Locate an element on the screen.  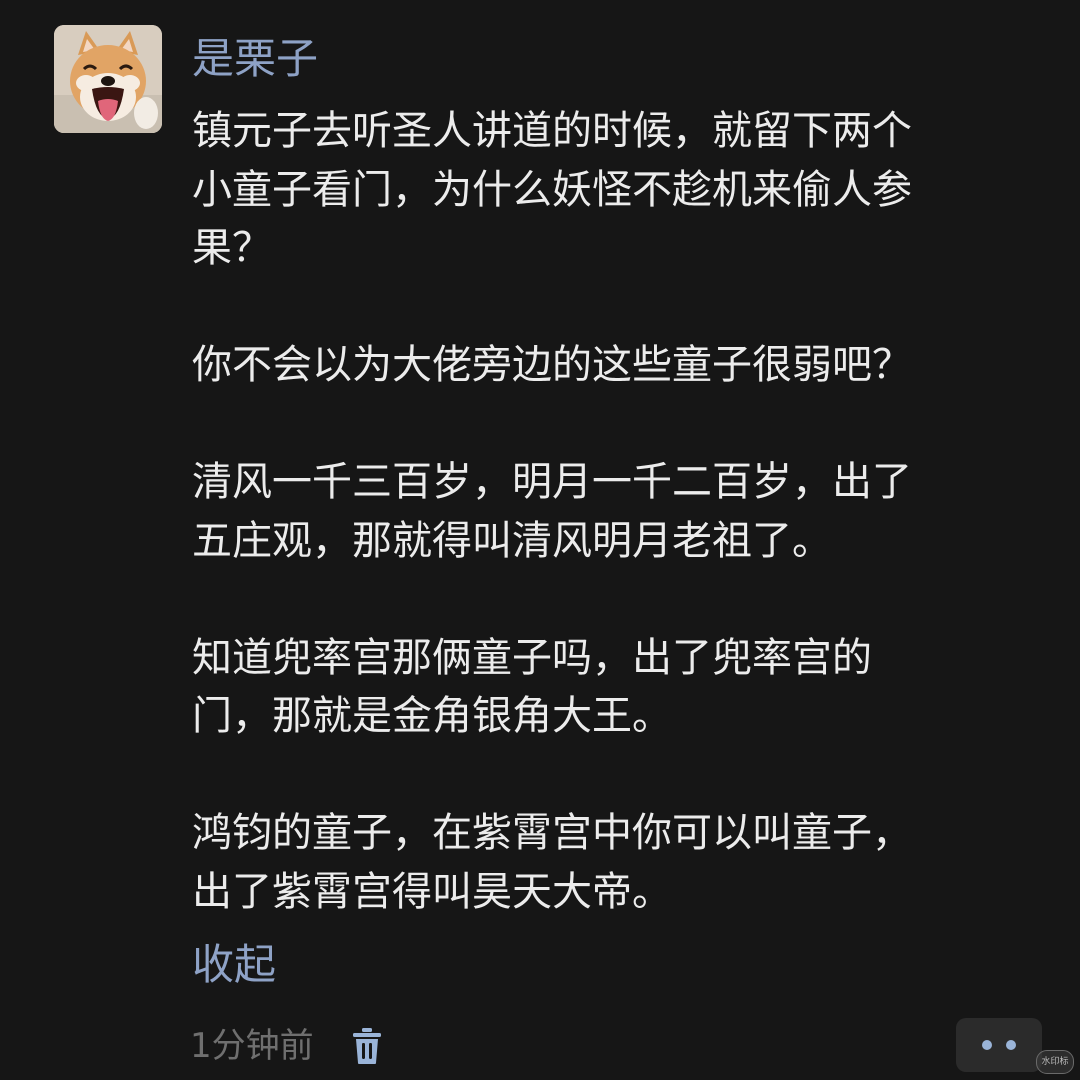
watermark: 水印标 is located at coordinates (1055, 1062).